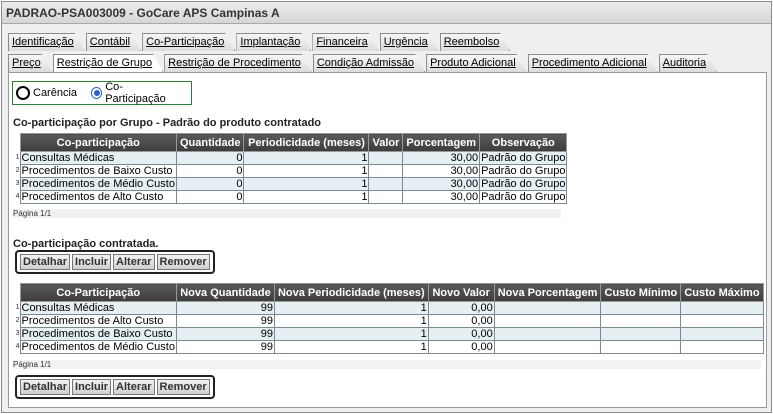  I want to click on column-header: Porcentagem, so click(441, 142).